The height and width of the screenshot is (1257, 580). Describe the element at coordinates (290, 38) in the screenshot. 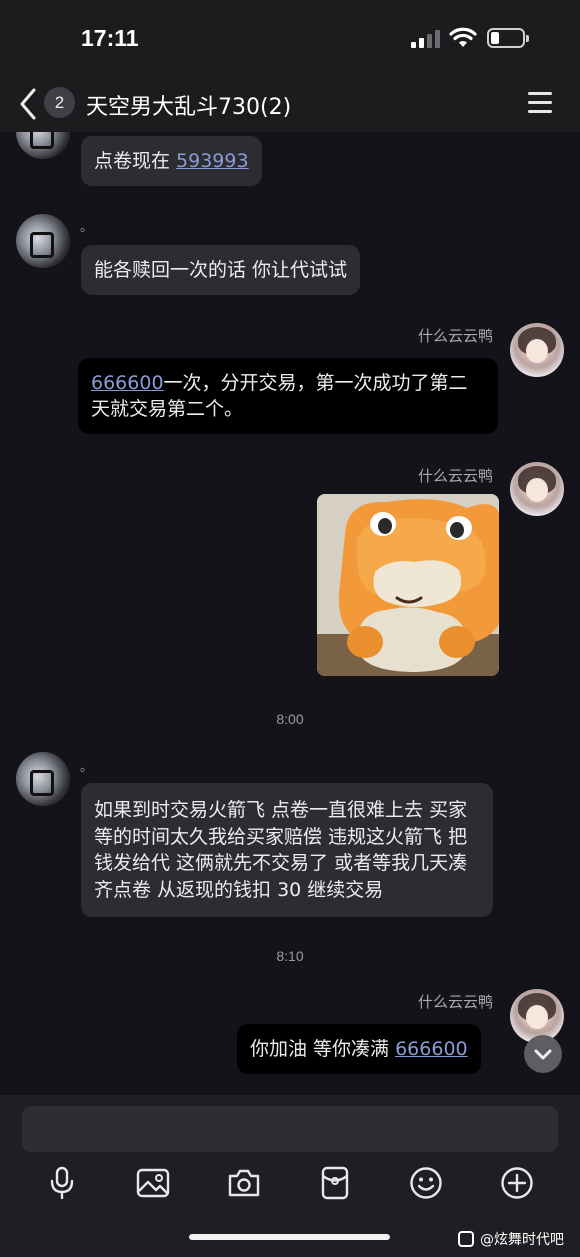

I see `status-bar: 17:11` at that location.